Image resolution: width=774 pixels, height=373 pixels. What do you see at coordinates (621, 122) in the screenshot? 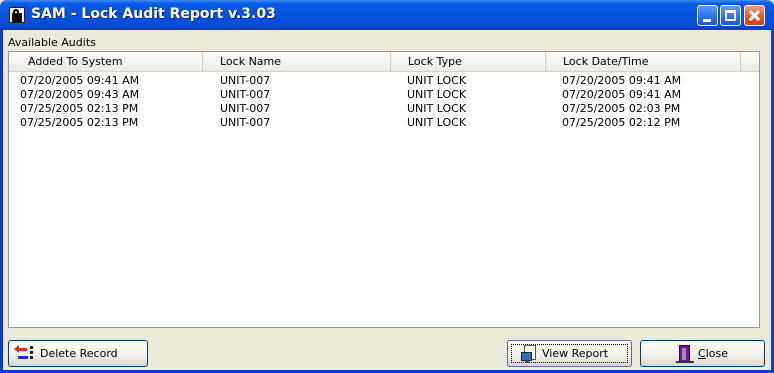
I see `cell-lock-date-time: 07/25/2005 02:12 PM` at bounding box center [621, 122].